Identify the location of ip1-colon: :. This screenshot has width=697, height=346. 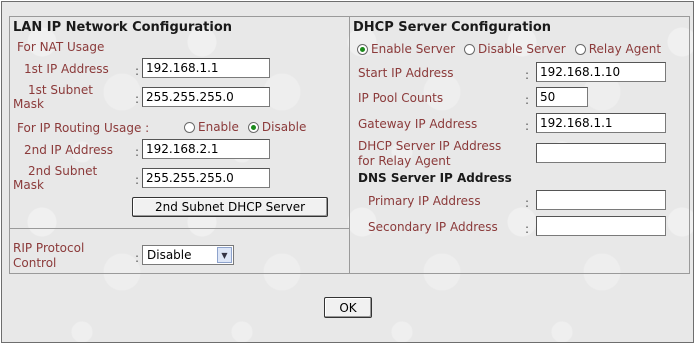
(137, 71).